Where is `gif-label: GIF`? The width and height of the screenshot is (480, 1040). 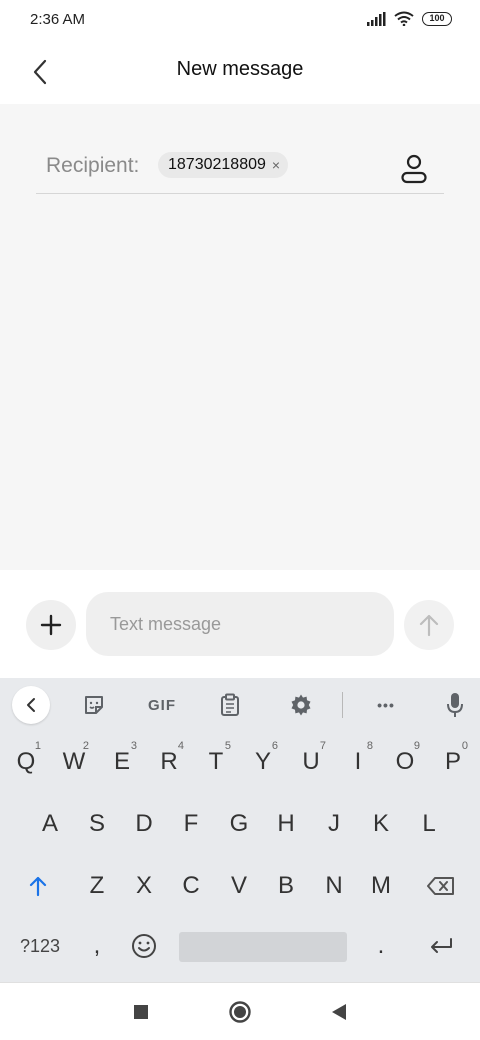 gif-label: GIF is located at coordinates (162, 705).